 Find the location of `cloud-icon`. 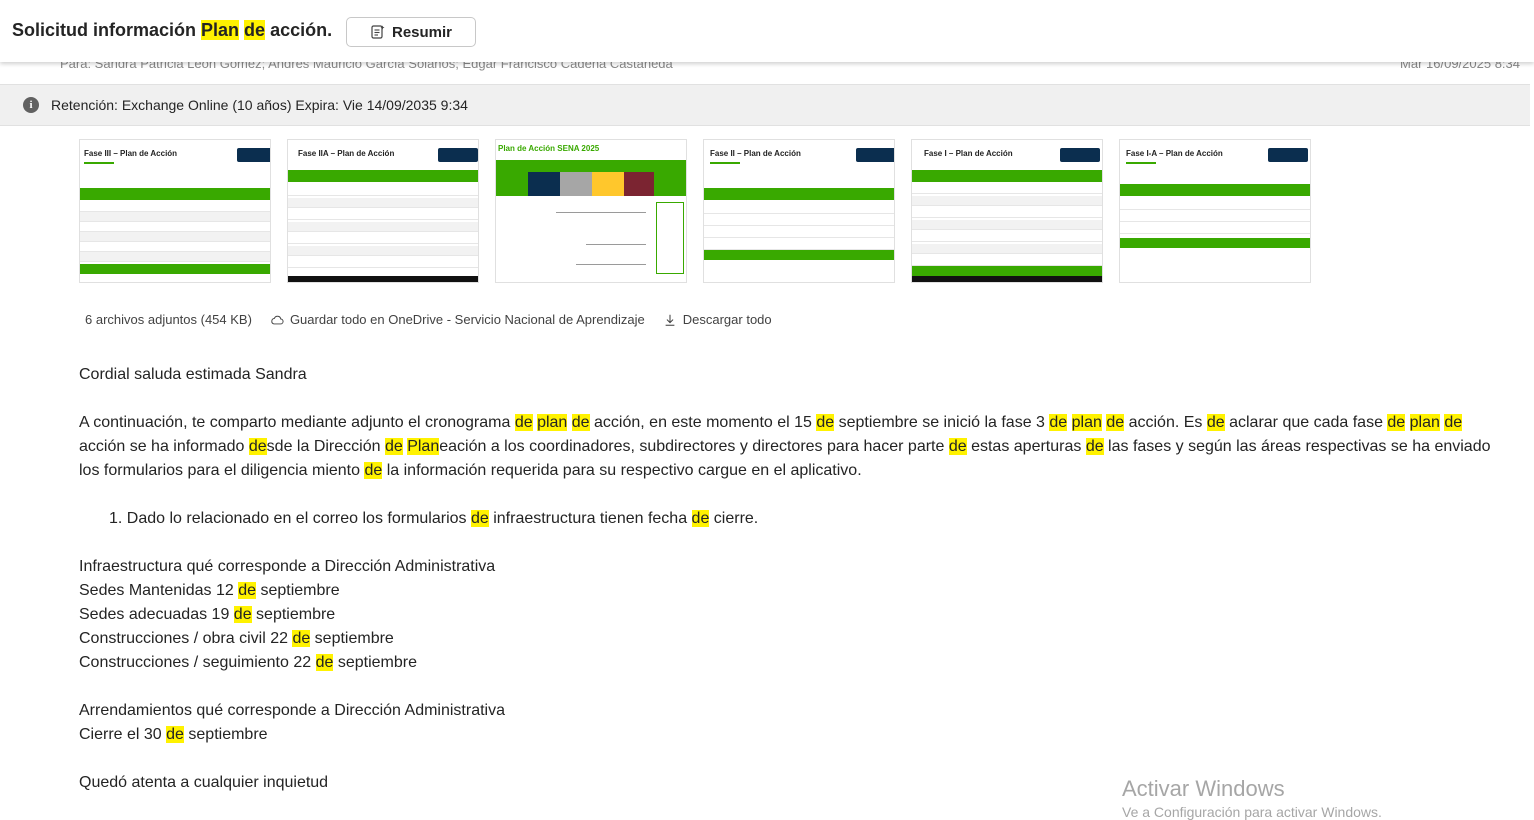

cloud-icon is located at coordinates (277, 319).